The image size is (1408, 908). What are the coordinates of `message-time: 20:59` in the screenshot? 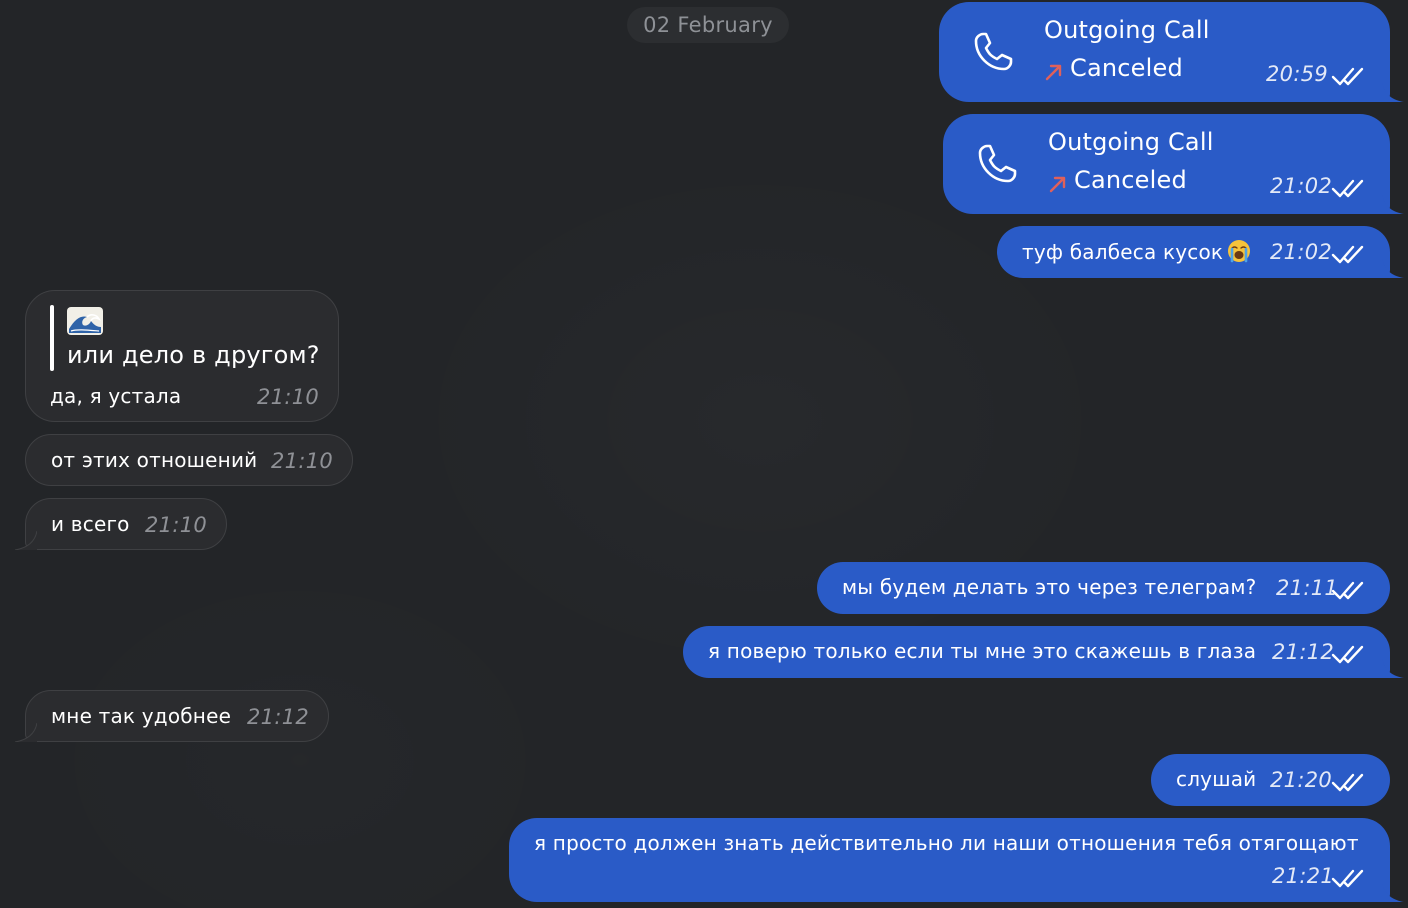 It's located at (1297, 74).